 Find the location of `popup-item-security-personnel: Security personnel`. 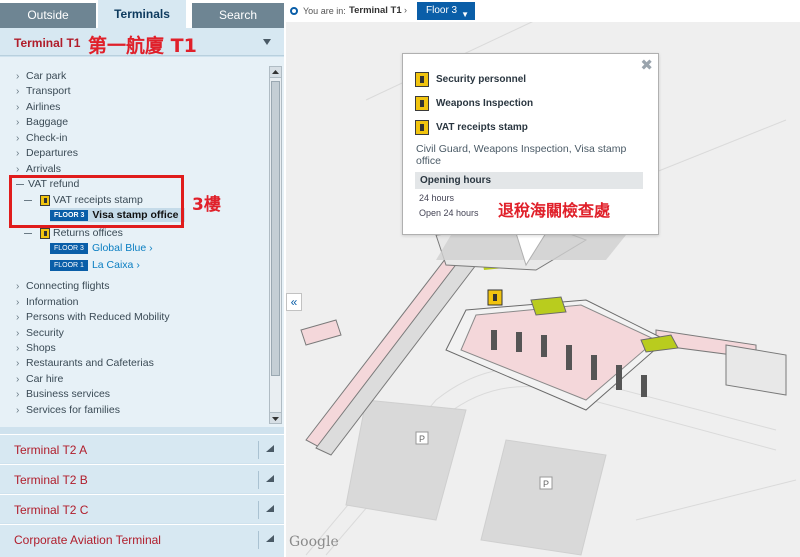

popup-item-security-personnel: Security personnel is located at coordinates (470, 80).